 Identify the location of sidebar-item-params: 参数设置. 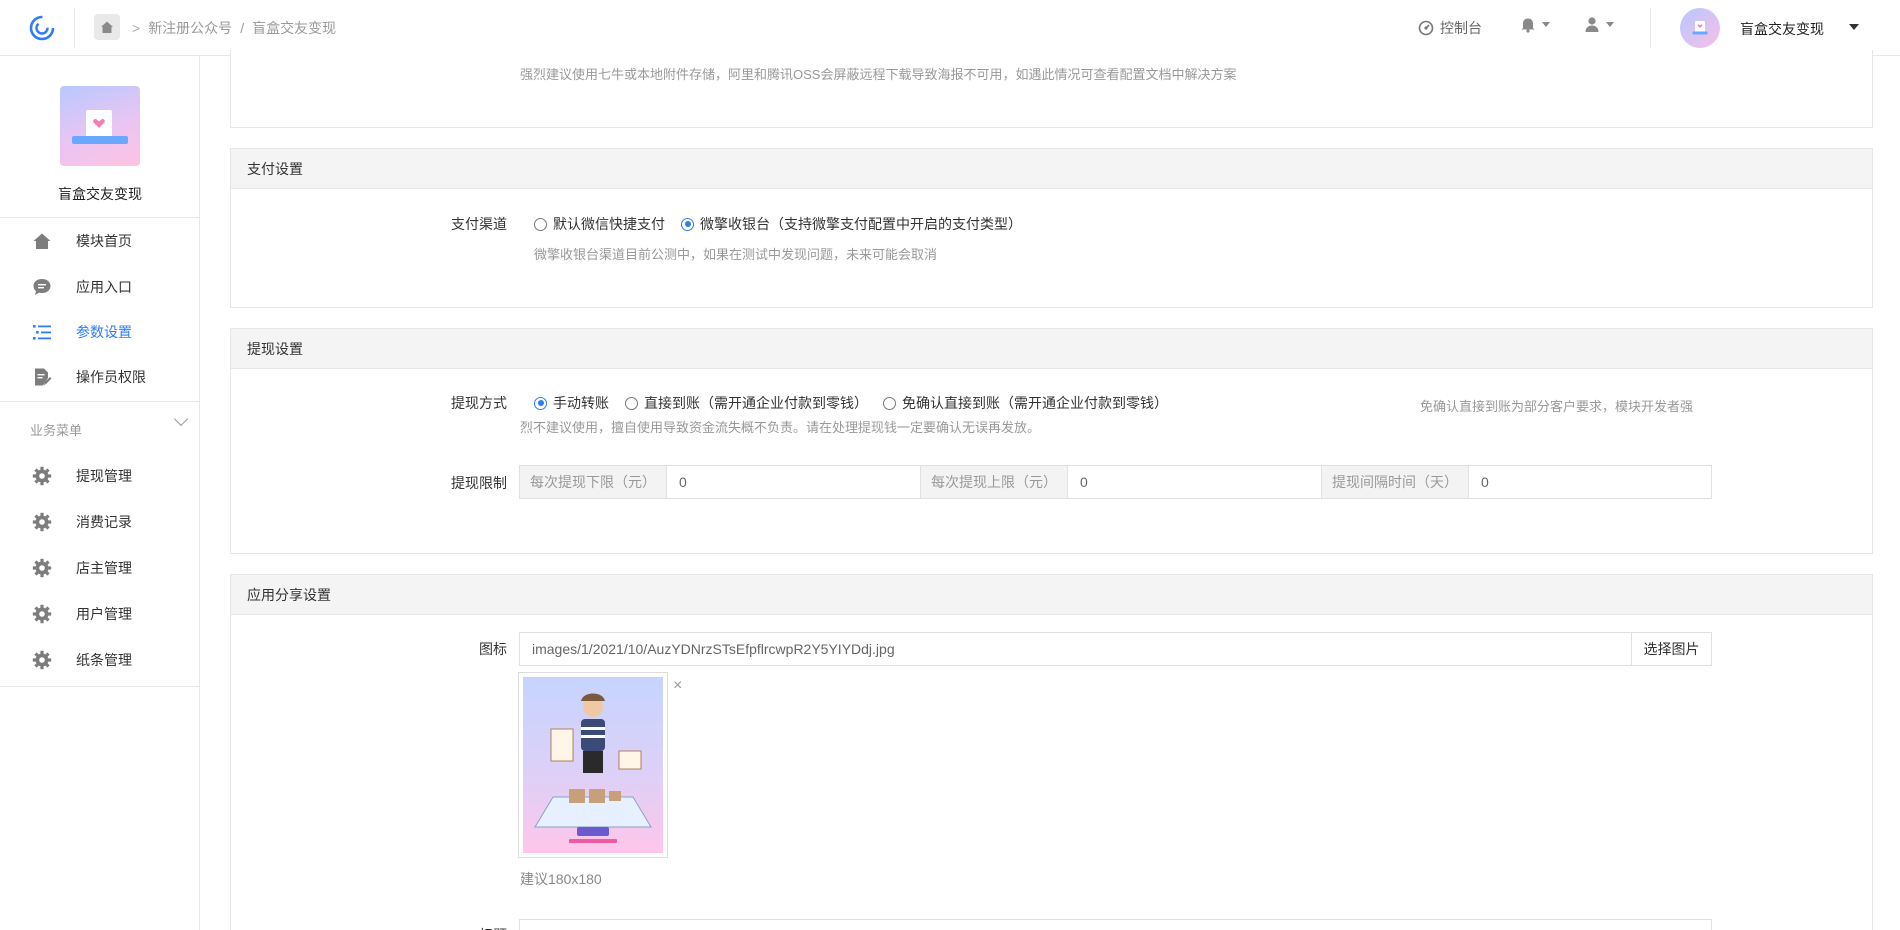
(100, 331).